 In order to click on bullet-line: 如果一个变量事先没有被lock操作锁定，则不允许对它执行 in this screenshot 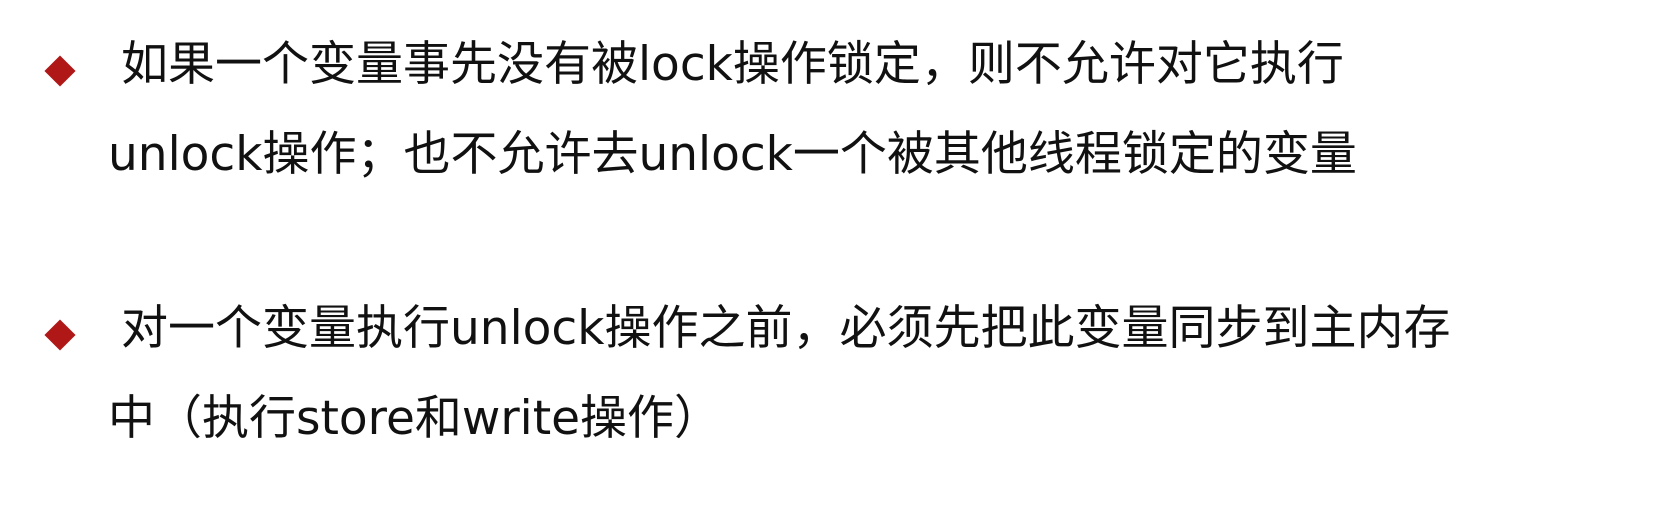, I will do `click(732, 64)`.